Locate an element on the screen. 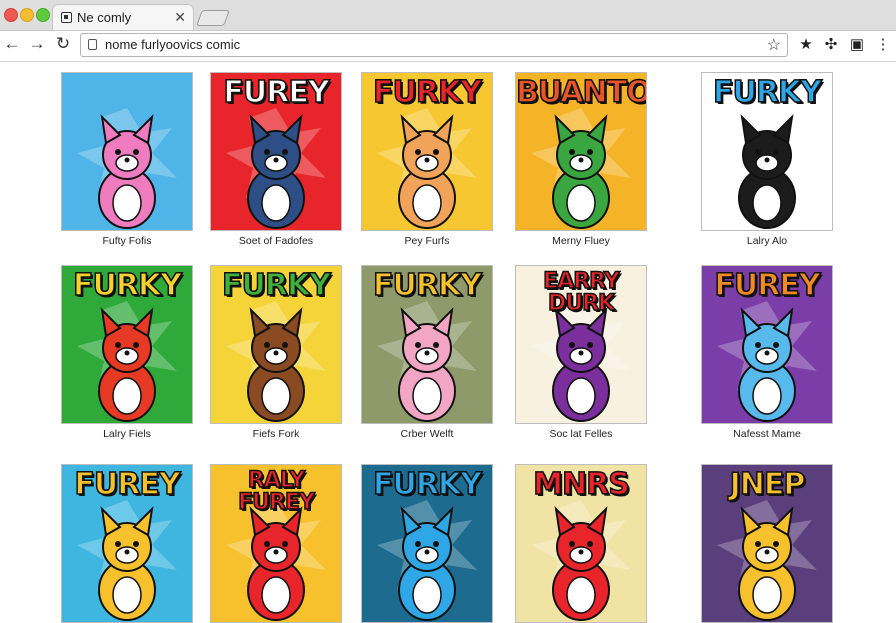 This screenshot has height=623, width=896. comic-title: Fiefs Fork is located at coordinates (276, 434).